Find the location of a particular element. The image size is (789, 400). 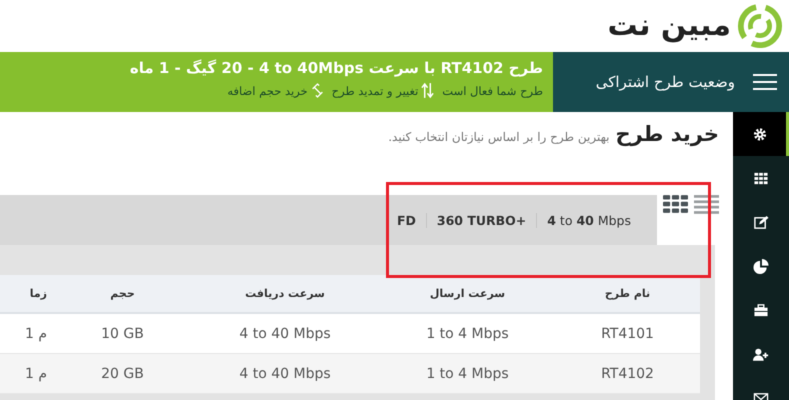

column-header: سرعت ارسال is located at coordinates (468, 293).